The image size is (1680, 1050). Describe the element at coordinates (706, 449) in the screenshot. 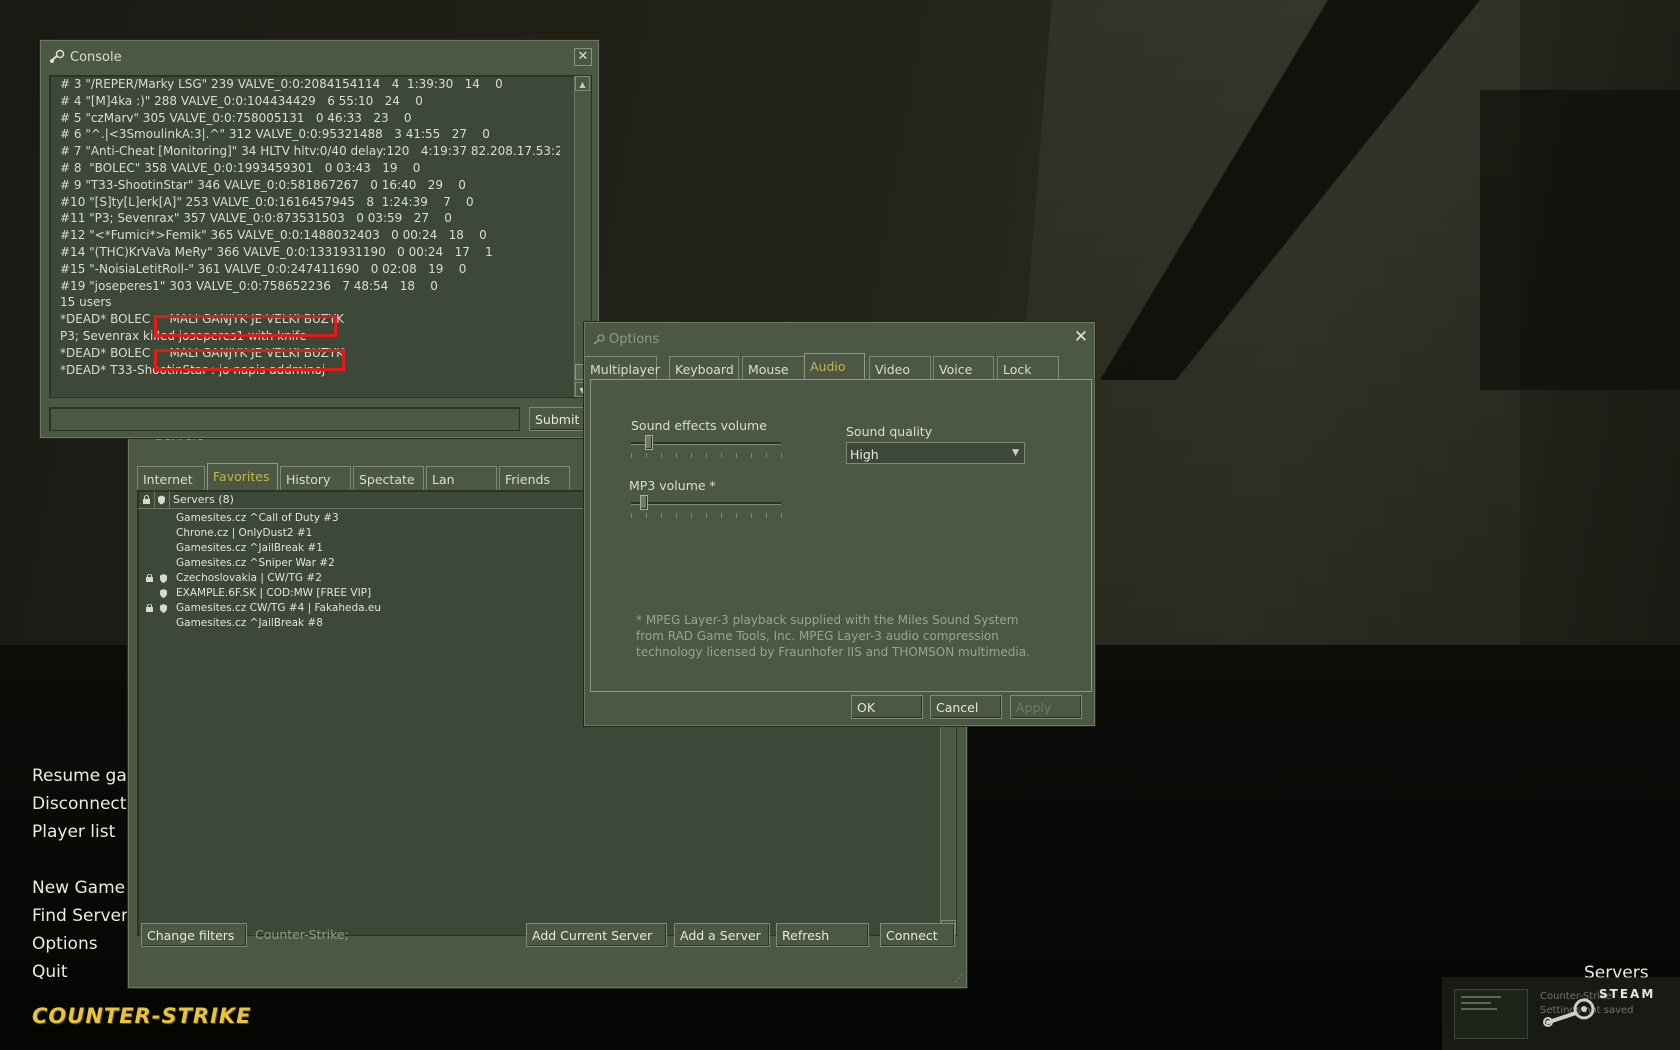

I see `sound-effects-slider` at that location.